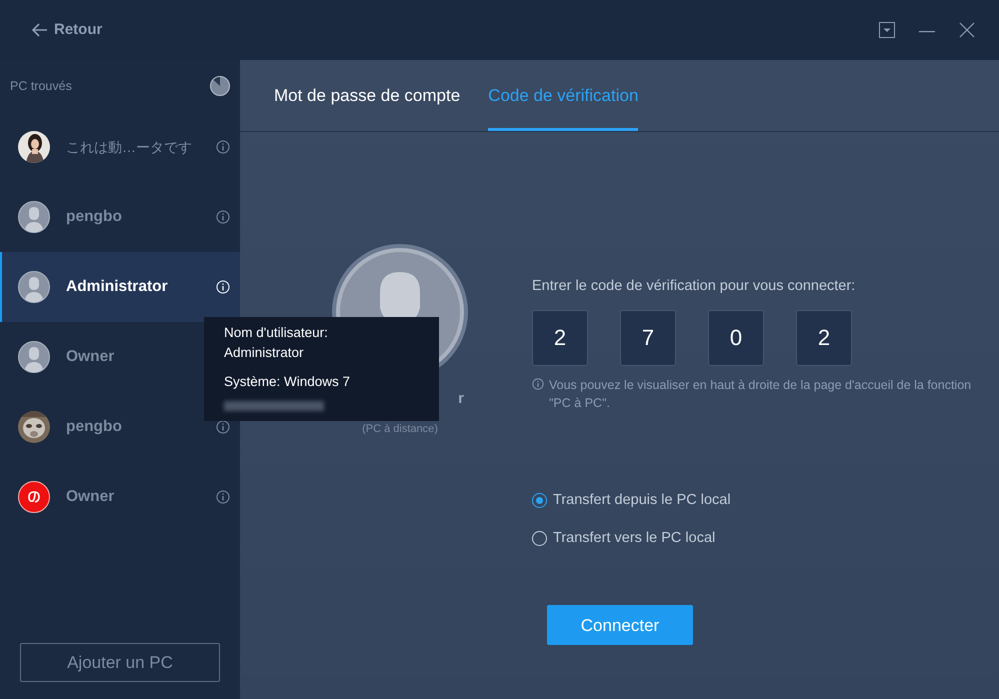  I want to click on tooltip-text: Système: Windows 7, so click(288, 382).